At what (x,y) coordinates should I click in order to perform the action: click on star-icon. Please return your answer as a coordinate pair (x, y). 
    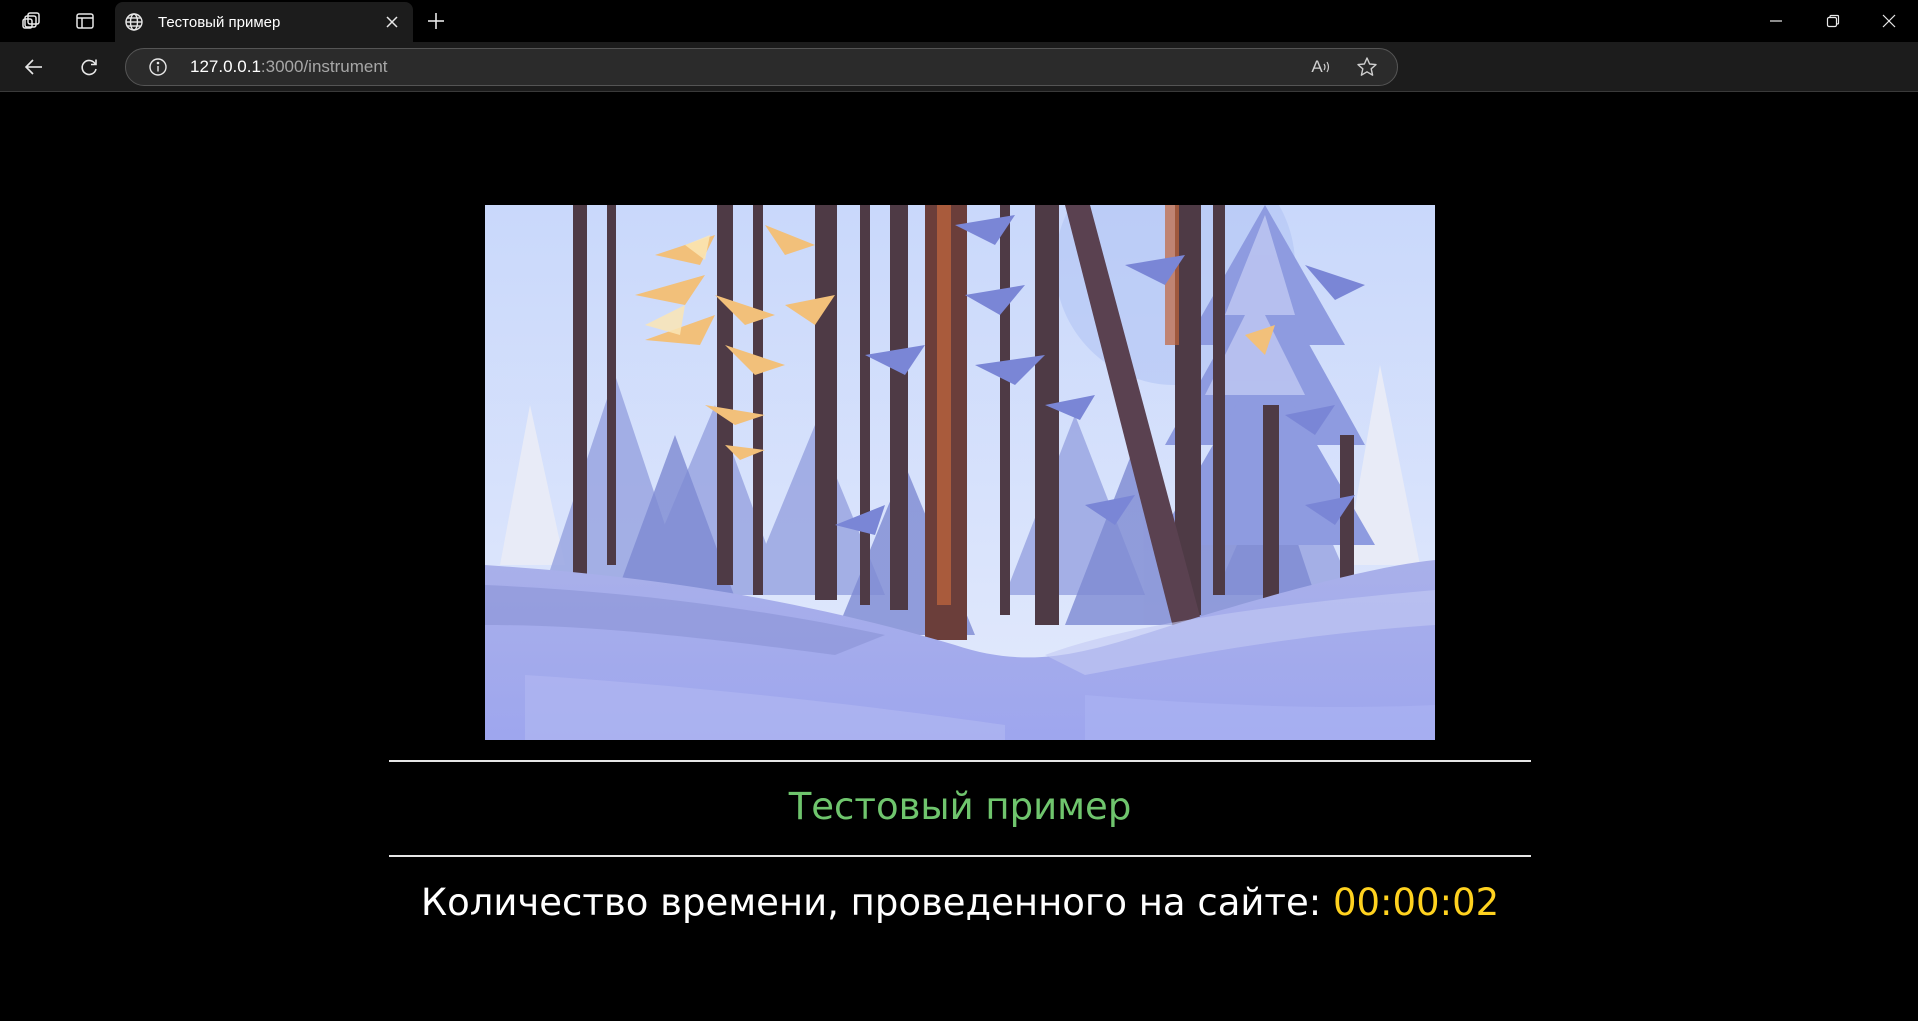
    Looking at the image, I should click on (1367, 66).